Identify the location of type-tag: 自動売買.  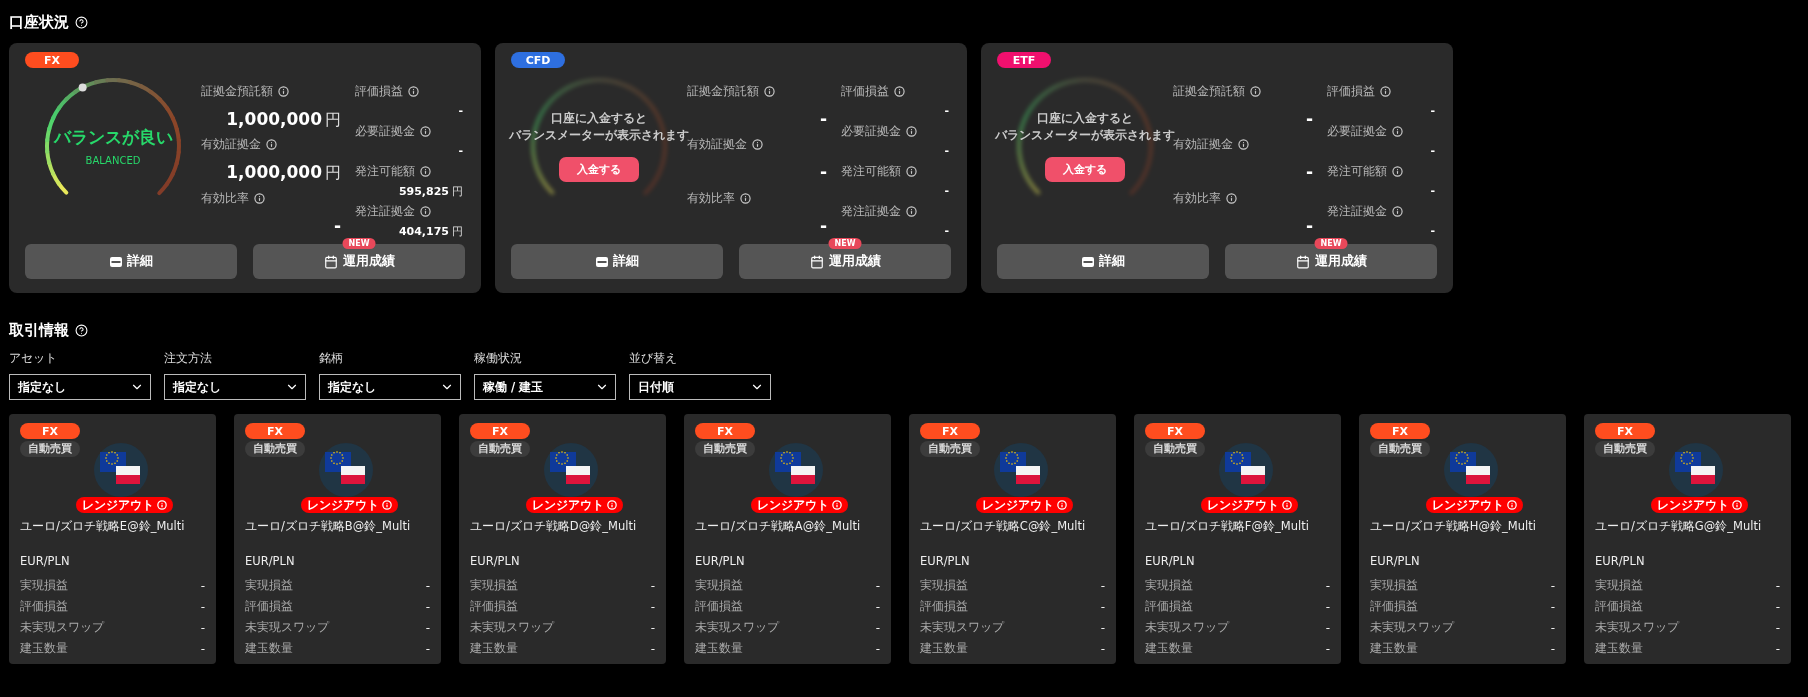
(1625, 449).